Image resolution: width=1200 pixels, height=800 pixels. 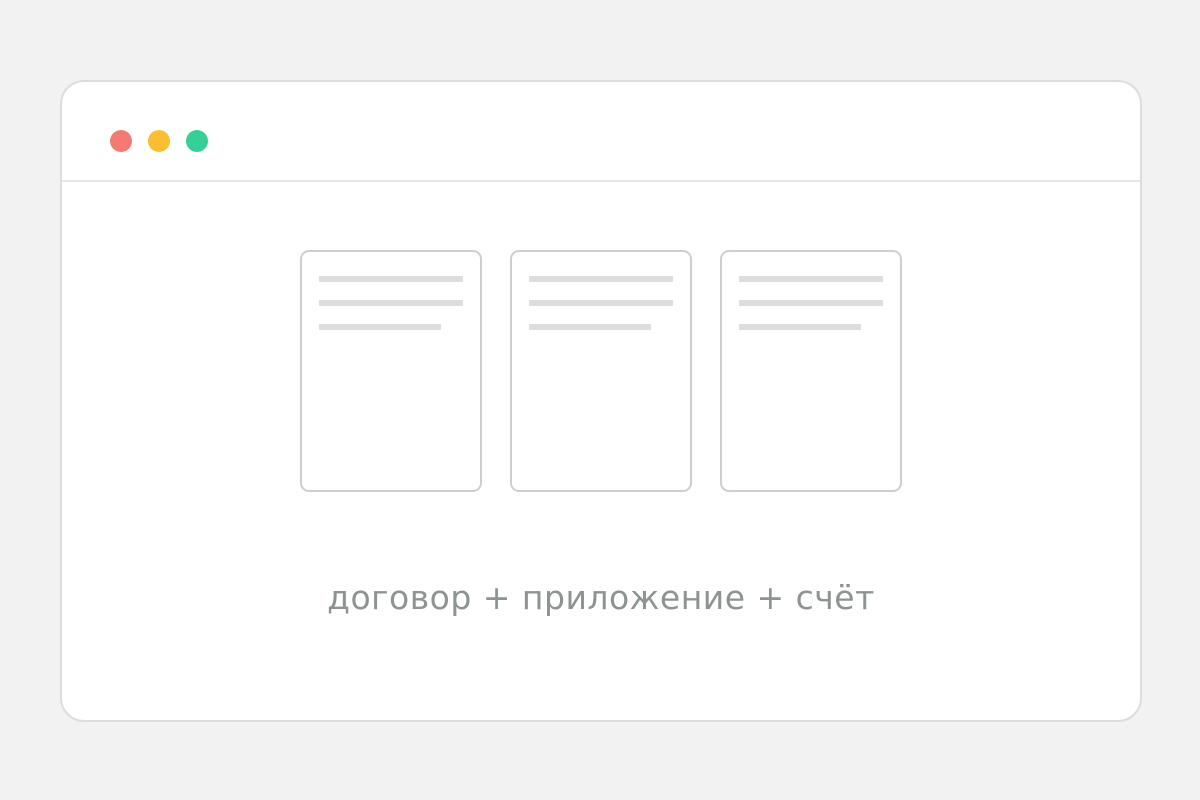 I want to click on document-icon-contract, so click(x=391, y=371).